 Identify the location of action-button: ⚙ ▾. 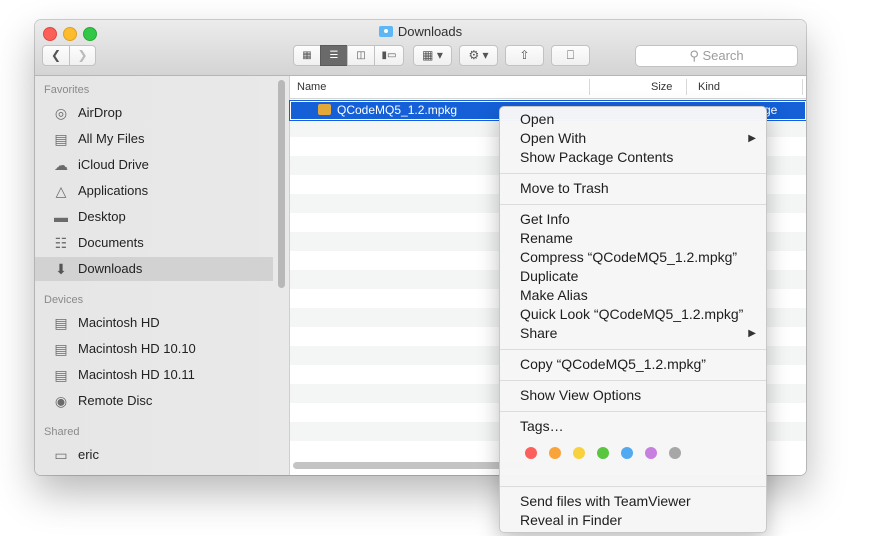
(478, 55).